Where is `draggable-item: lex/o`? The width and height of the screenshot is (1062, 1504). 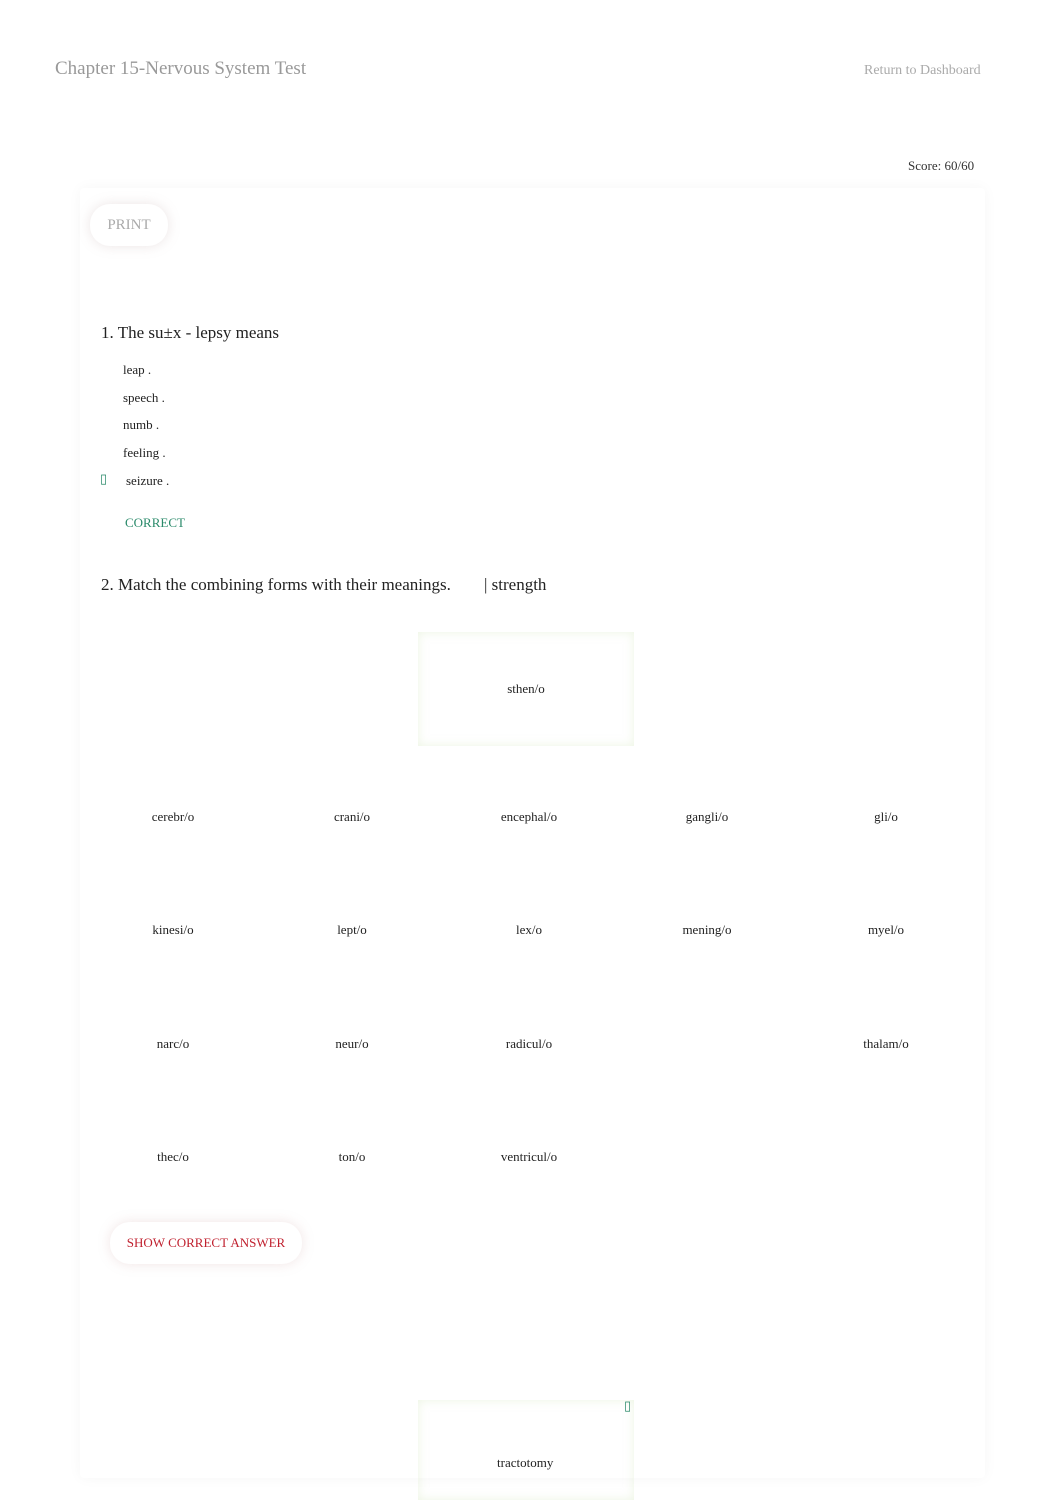 draggable-item: lex/o is located at coordinates (529, 930).